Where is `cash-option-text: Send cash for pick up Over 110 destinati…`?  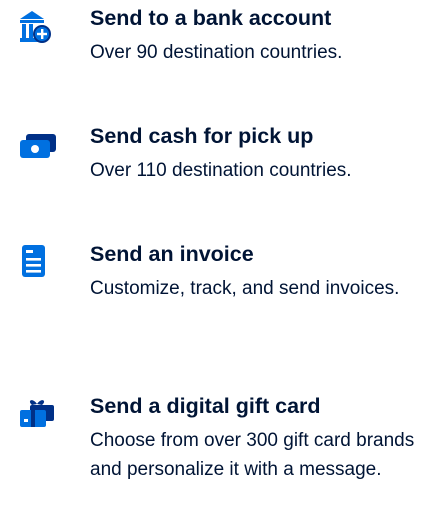
cash-option-text: Send cash for pick up Over 110 destinati… is located at coordinates (257, 154).